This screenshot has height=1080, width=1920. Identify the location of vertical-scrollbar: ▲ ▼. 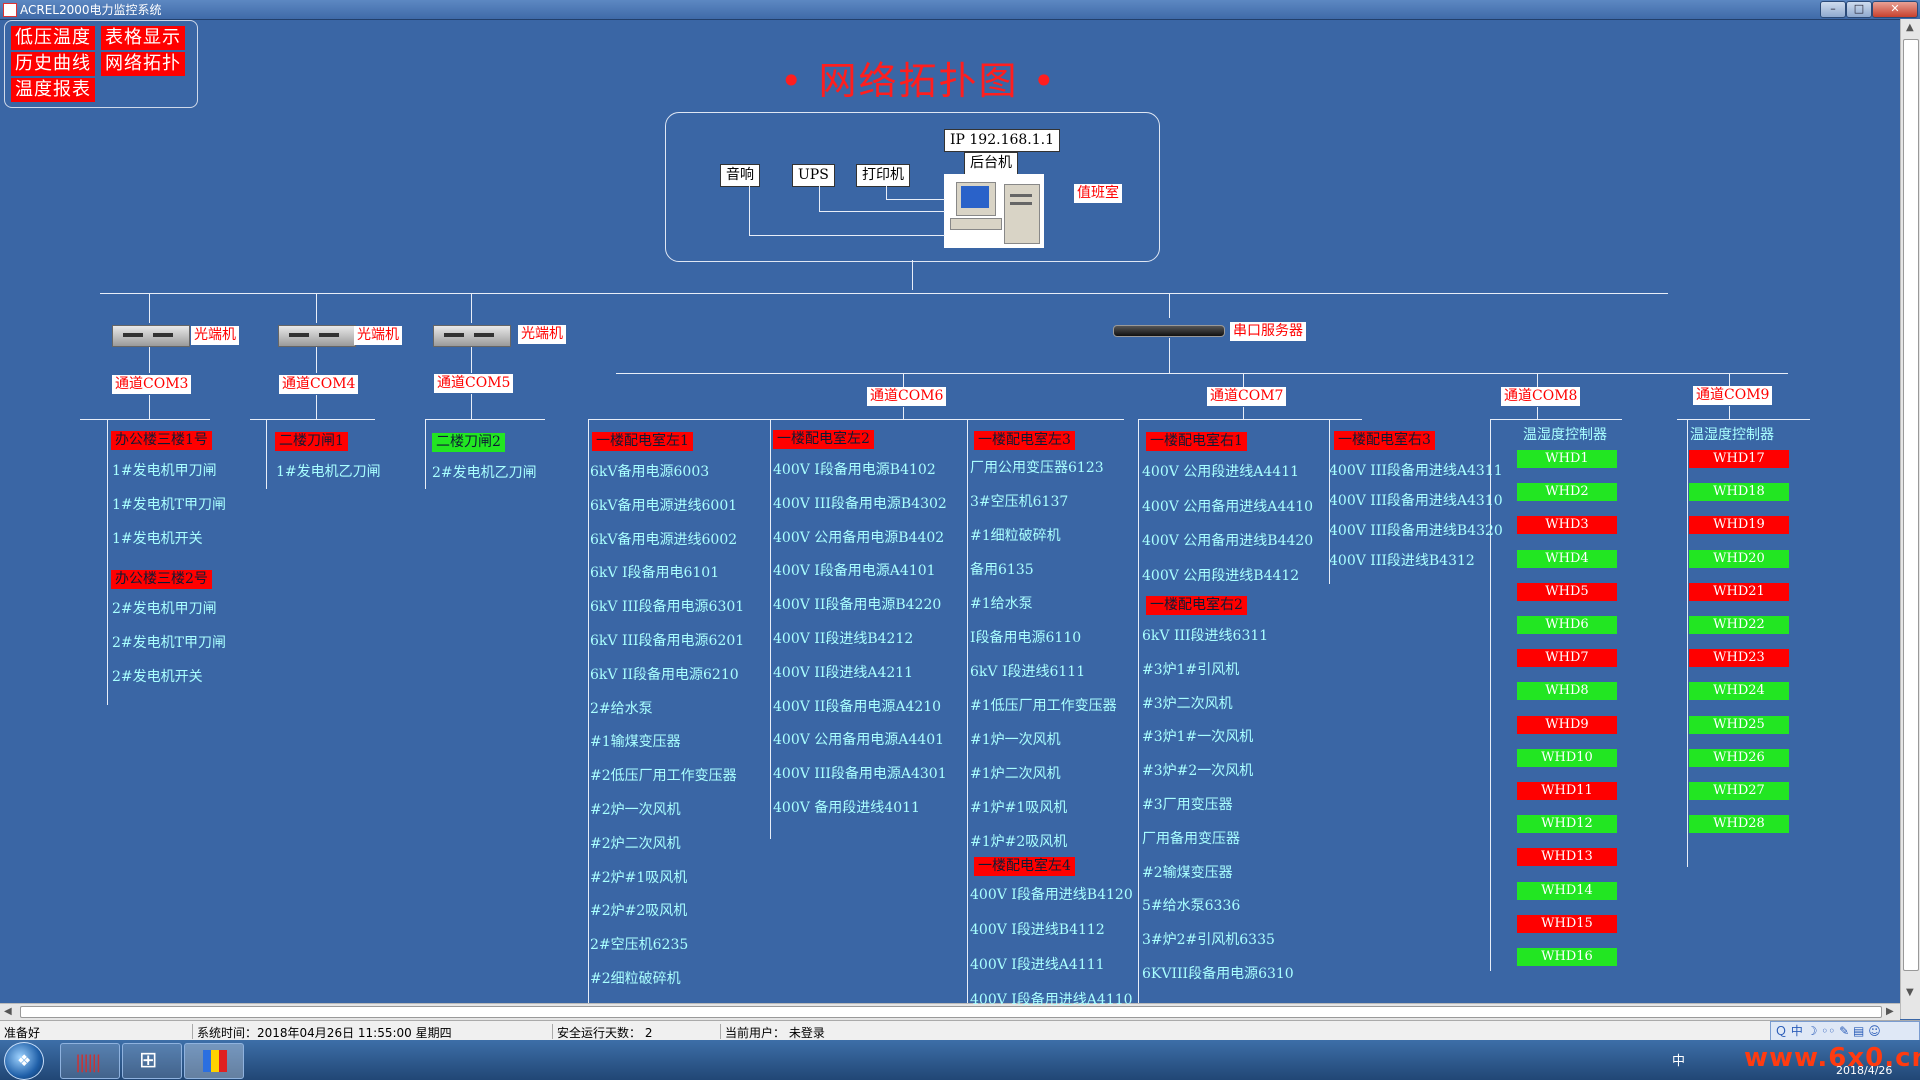
(1910, 519).